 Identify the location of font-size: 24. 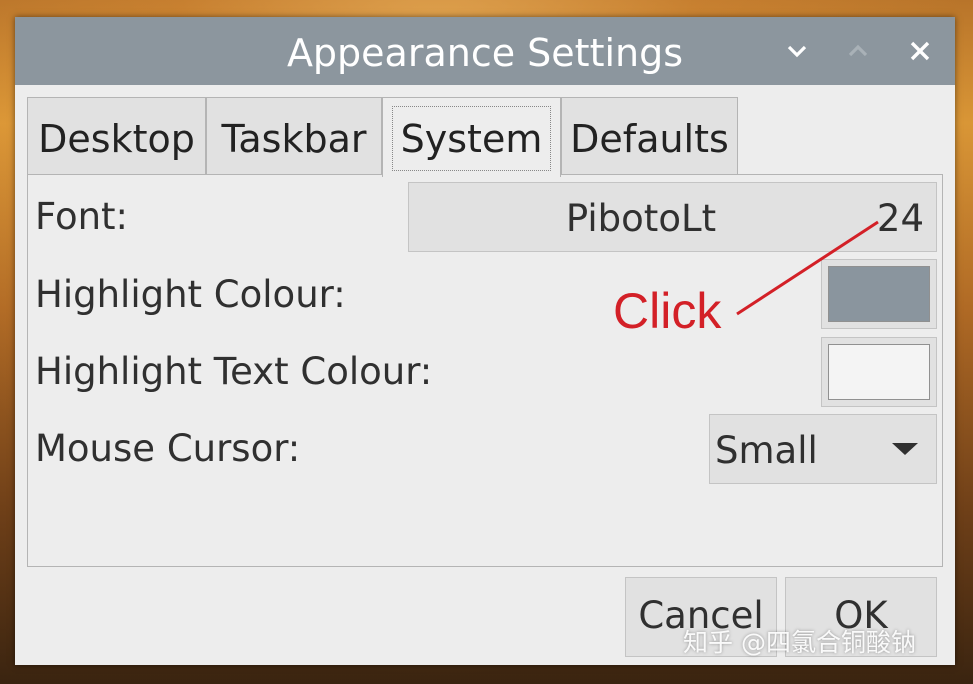
(900, 218).